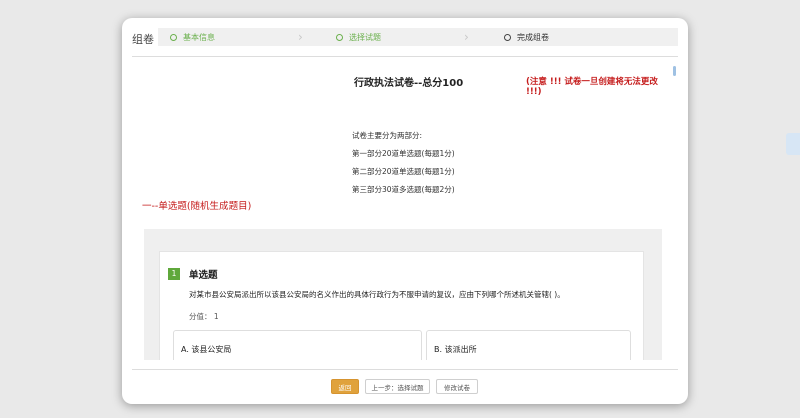 The height and width of the screenshot is (418, 800). Describe the element at coordinates (403, 171) in the screenshot. I see `intro-line: 第二部分20道单选题(每题1分)` at that location.